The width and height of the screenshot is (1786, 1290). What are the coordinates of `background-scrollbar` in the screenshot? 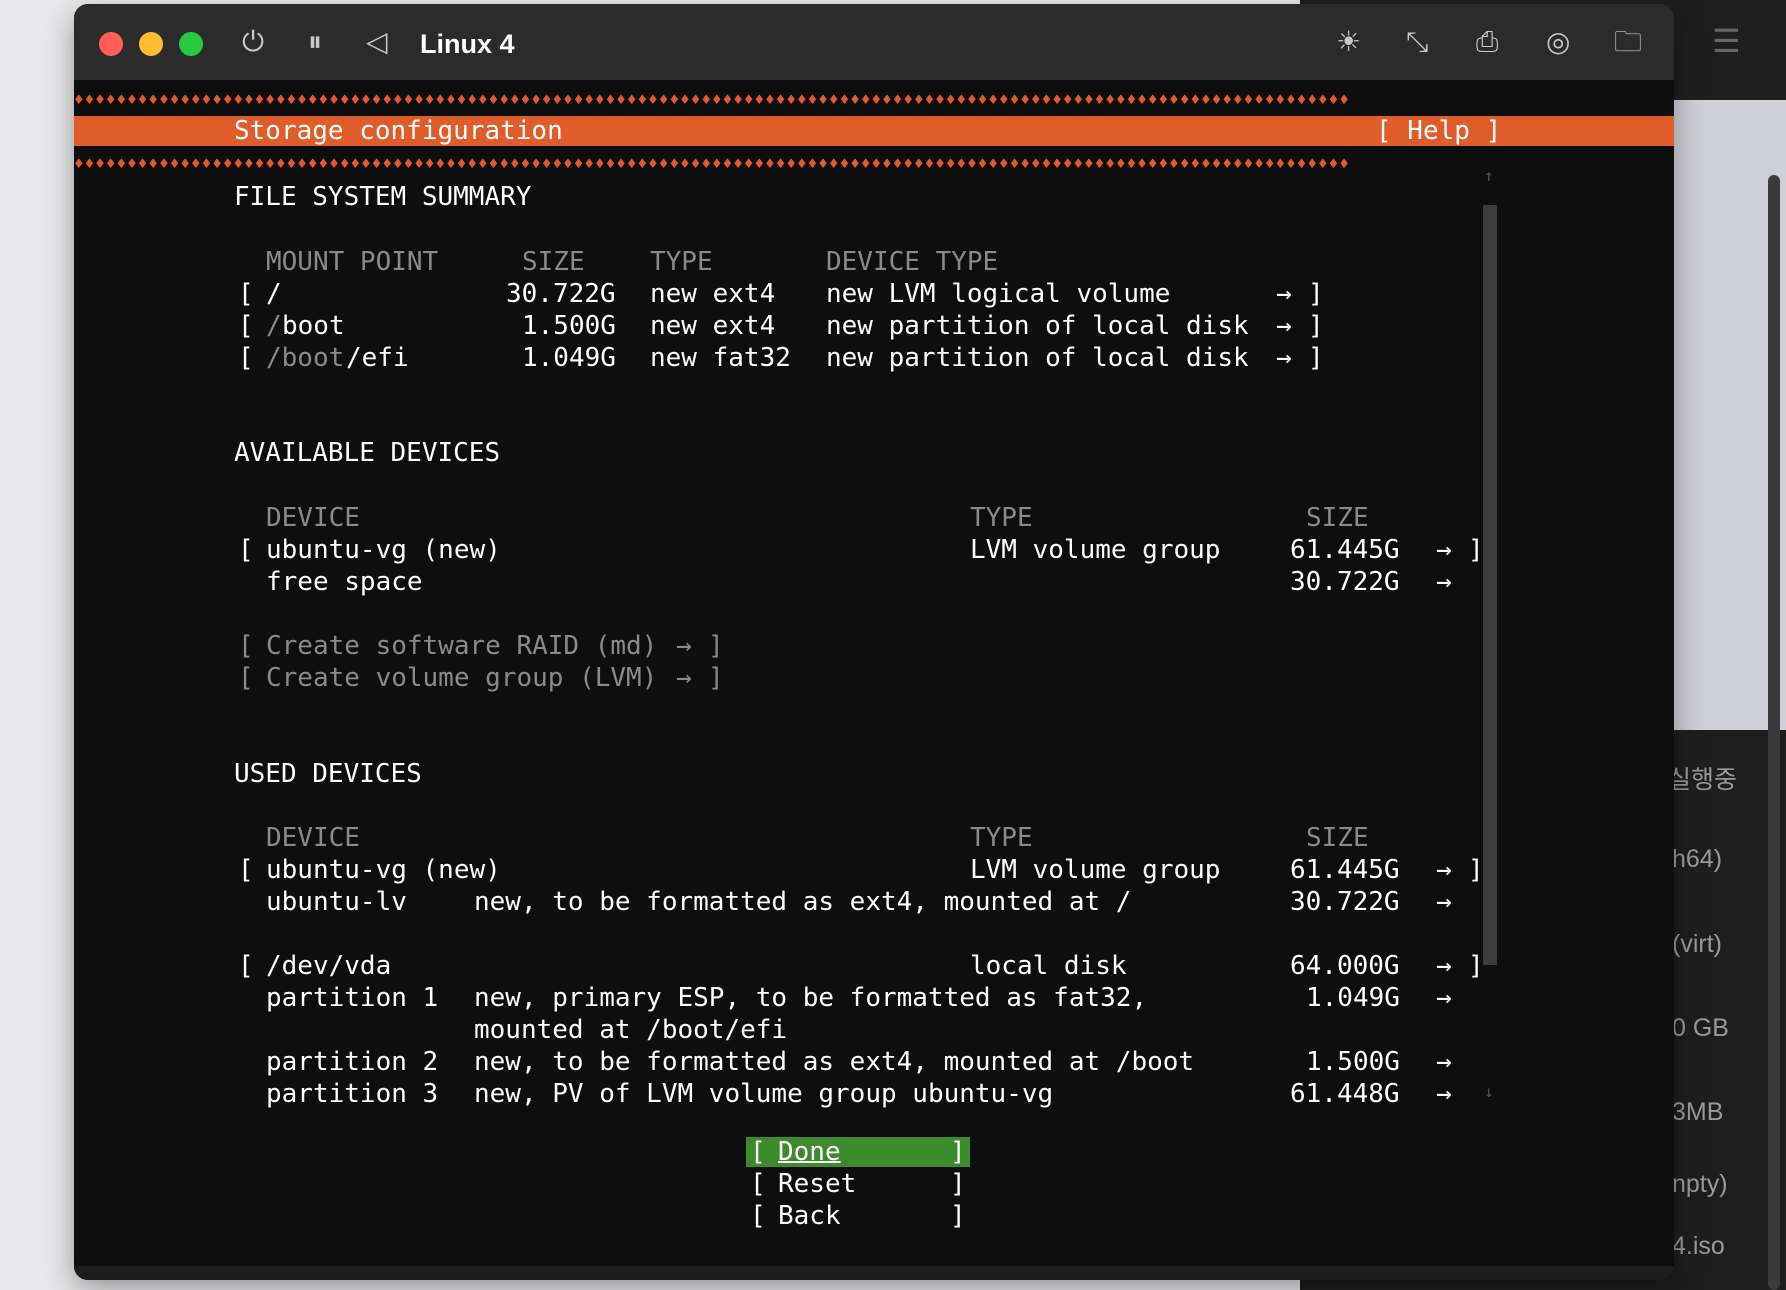 It's located at (1774, 732).